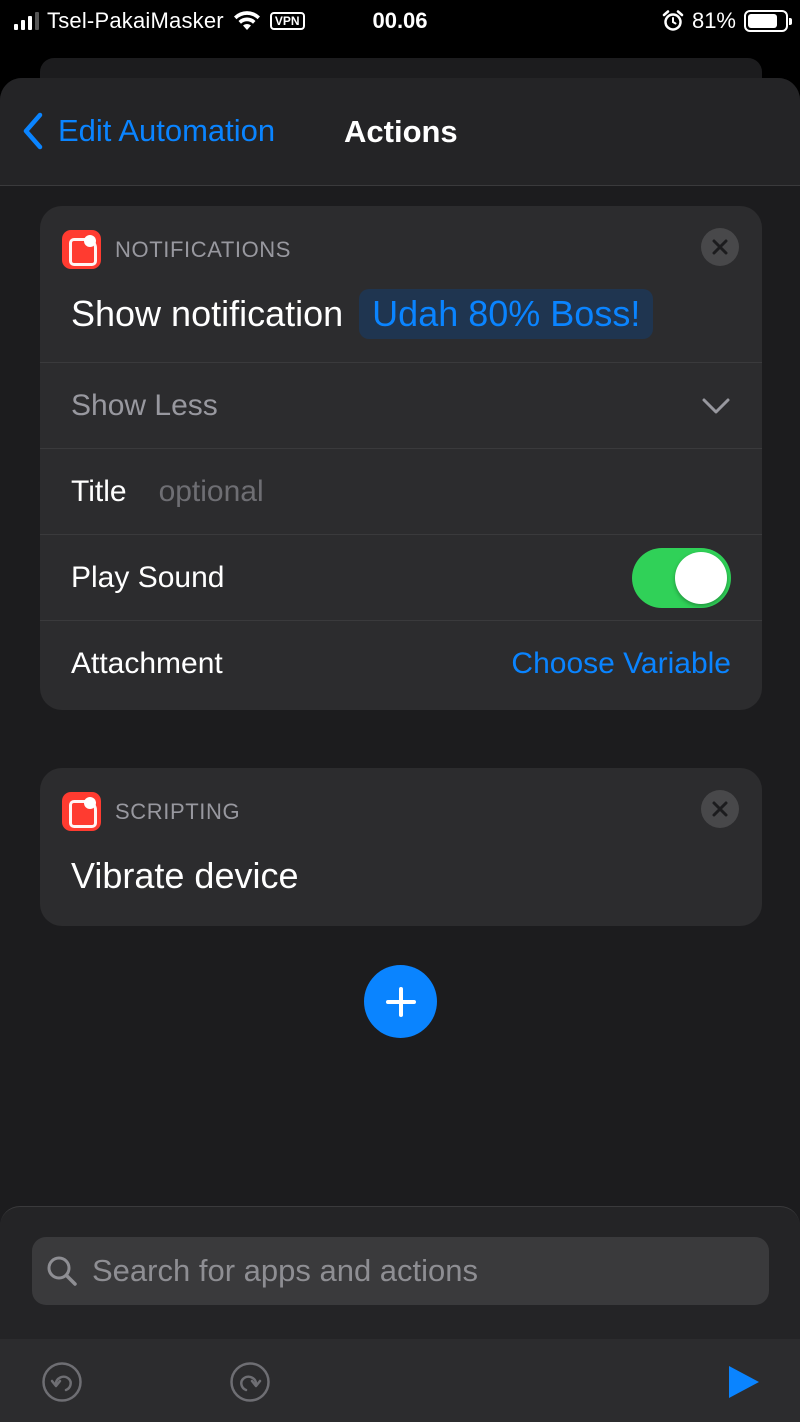 This screenshot has height=1422, width=800. I want to click on play-sound-toggle, so click(681, 577).